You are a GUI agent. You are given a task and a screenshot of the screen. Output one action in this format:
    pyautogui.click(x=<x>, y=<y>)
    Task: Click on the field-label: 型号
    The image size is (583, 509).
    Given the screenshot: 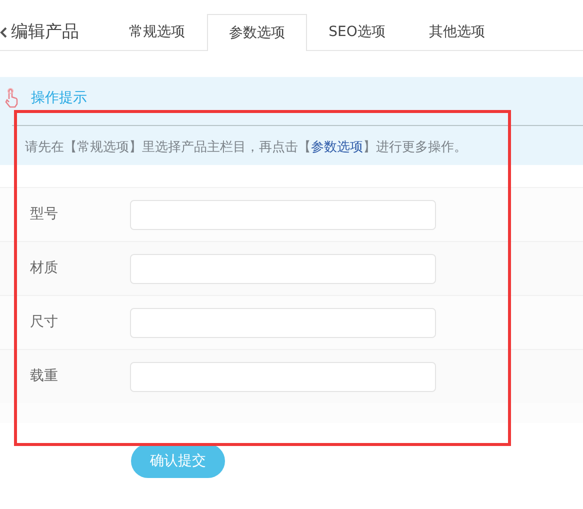 What is the action you would take?
    pyautogui.click(x=44, y=214)
    